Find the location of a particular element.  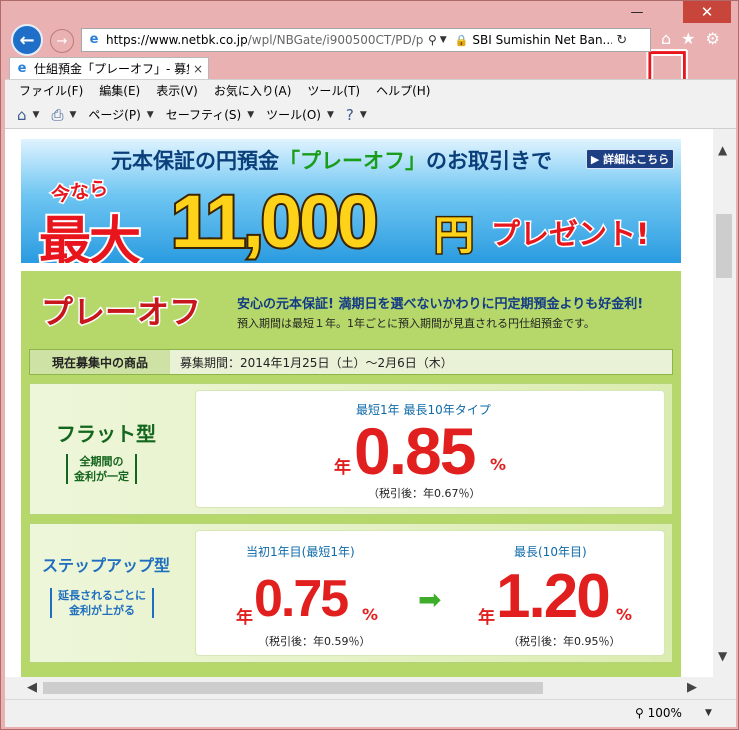

flat-after-tax: （税引後：年0.67％） is located at coordinates (424, 493).